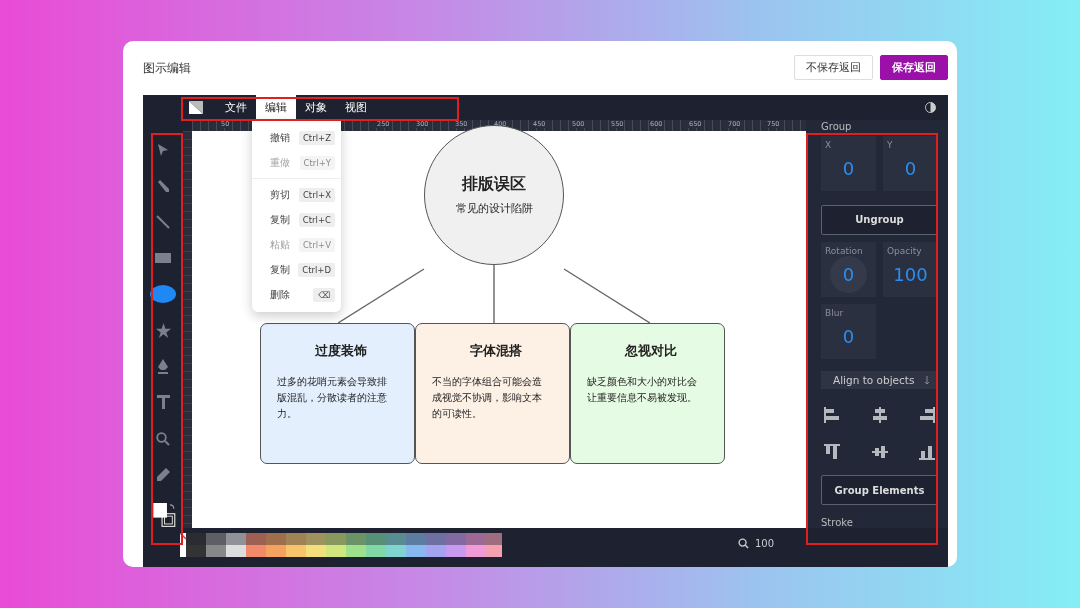 This screenshot has height=608, width=1080. I want to click on number-field: Opacity 100, so click(910, 269).